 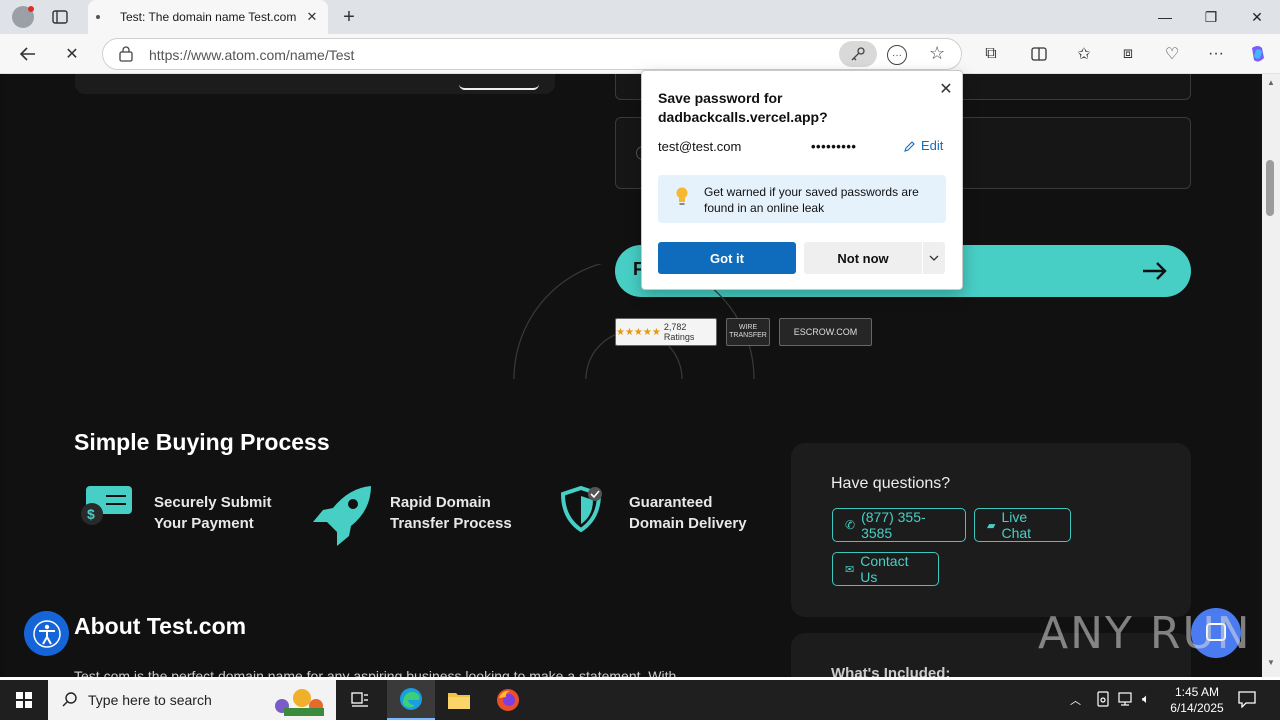 I want to click on tray-device-icon, so click(x=1104, y=699).